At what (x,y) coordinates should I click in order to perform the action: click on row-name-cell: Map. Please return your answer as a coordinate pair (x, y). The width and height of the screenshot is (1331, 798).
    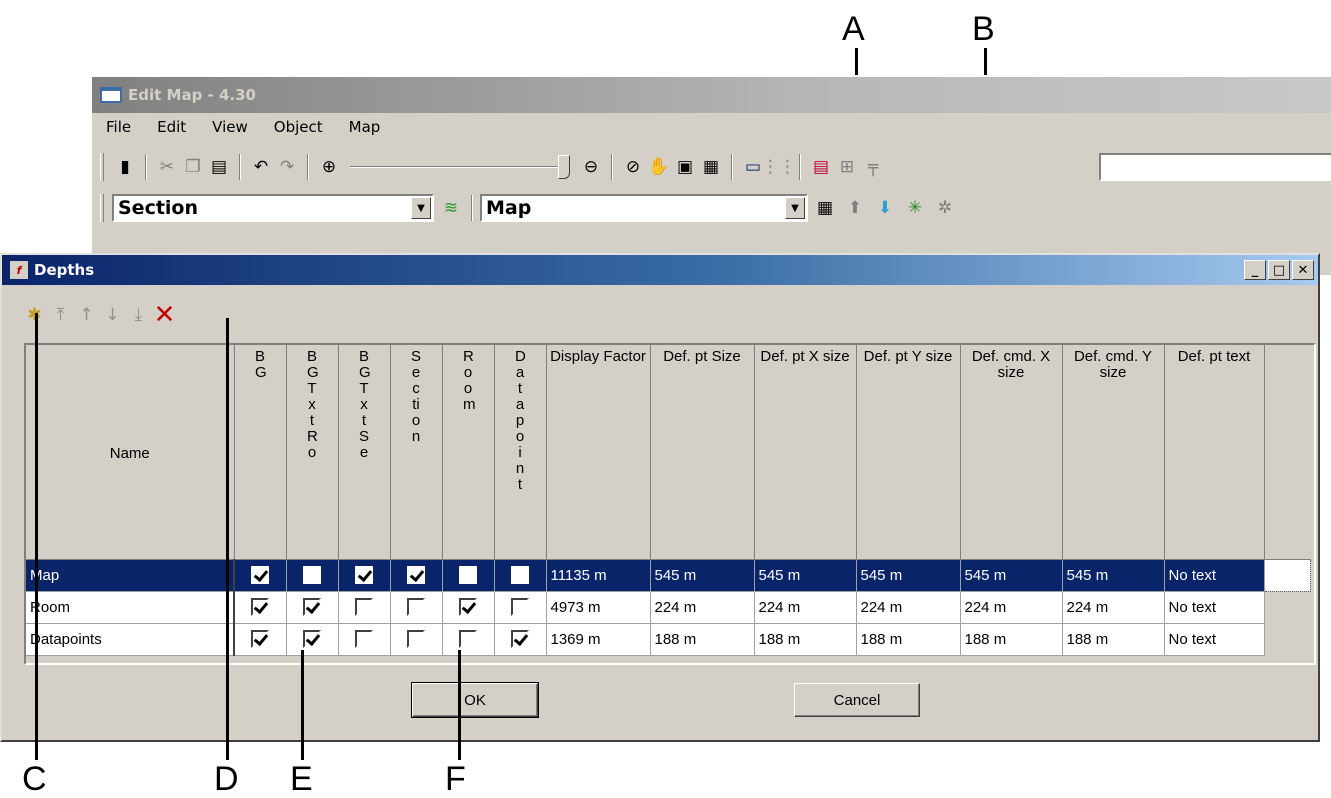
    Looking at the image, I should click on (130, 575).